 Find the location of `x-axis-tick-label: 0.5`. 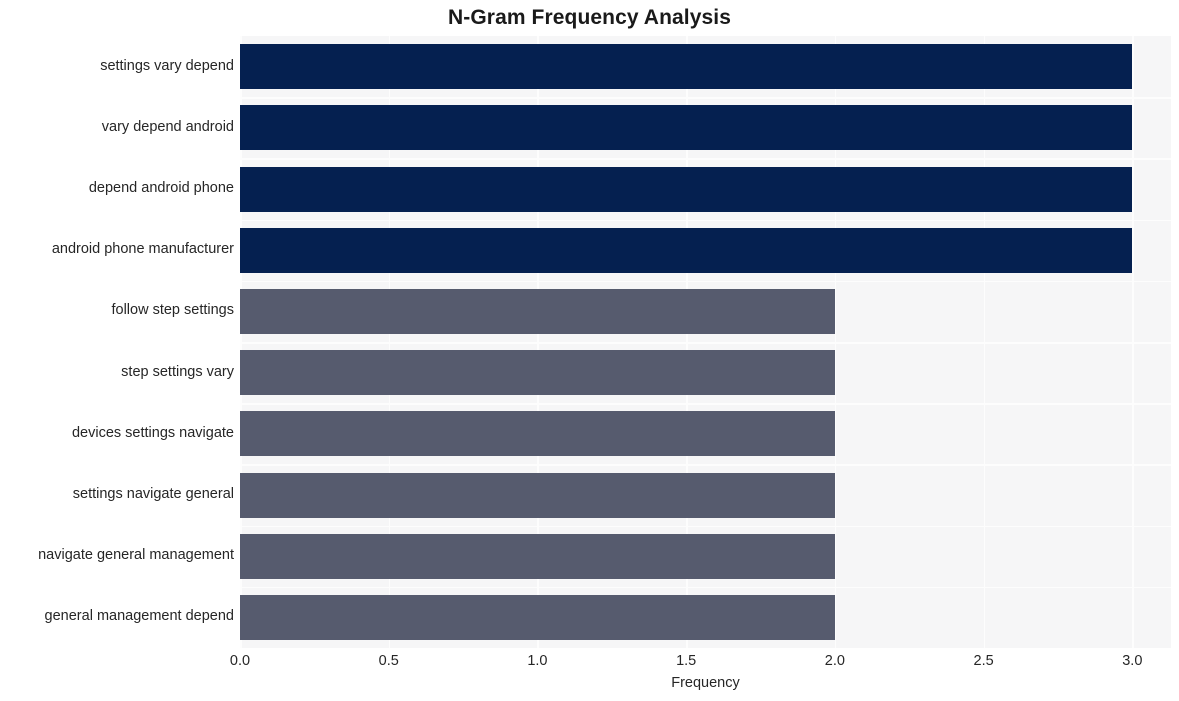

x-axis-tick-label: 0.5 is located at coordinates (388, 661).